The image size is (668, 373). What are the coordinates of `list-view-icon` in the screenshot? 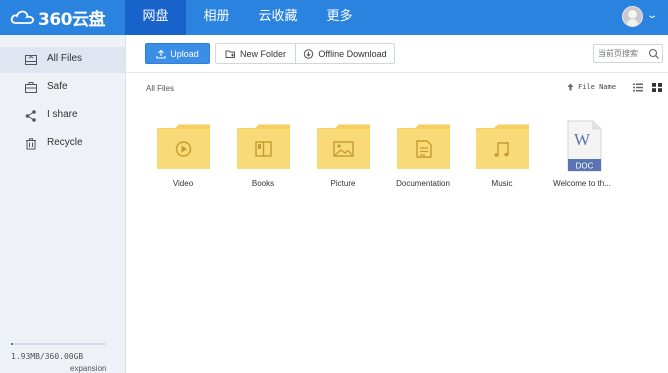 It's located at (638, 87).